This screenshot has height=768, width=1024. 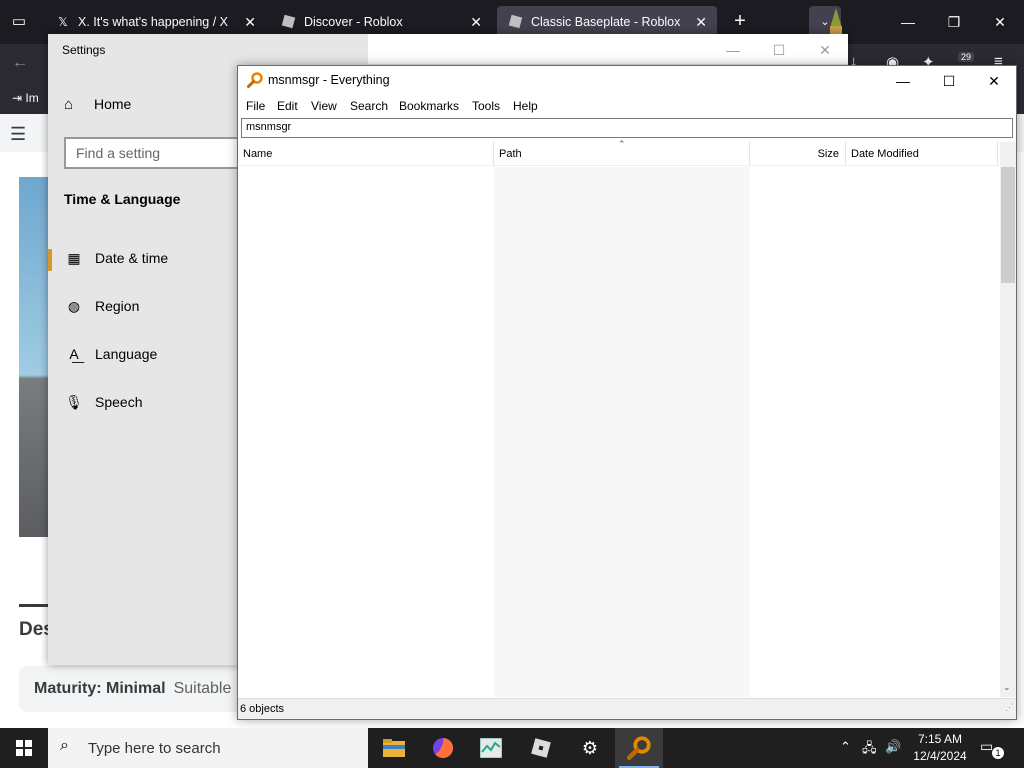 What do you see at coordinates (908, 22) in the screenshot?
I see `browser-minimize-button: —` at bounding box center [908, 22].